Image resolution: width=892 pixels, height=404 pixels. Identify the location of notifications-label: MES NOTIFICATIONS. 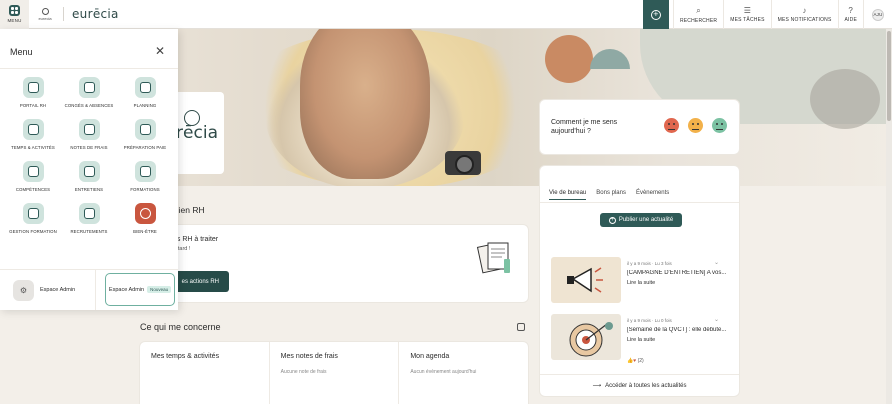
(804, 20).